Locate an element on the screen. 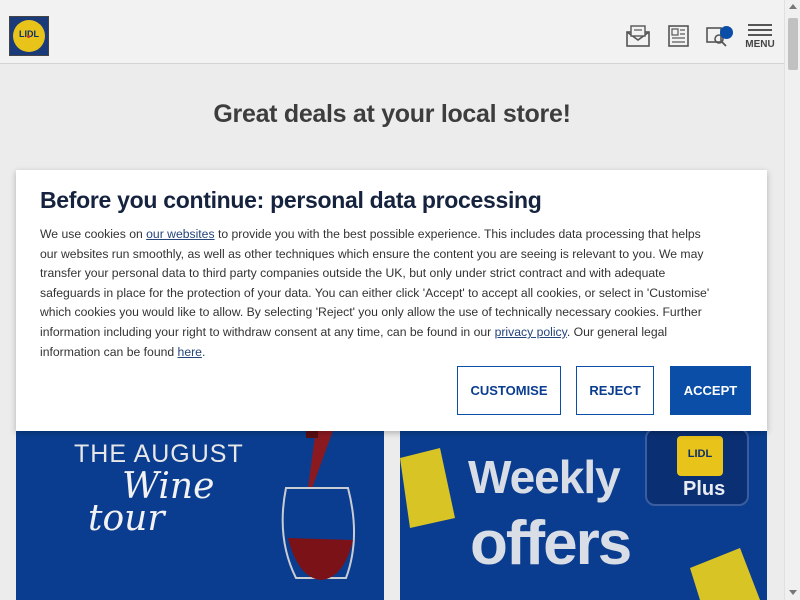 Image resolution: width=800 pixels, height=600 pixels. customise-button: CUSTOMISE is located at coordinates (509, 390).